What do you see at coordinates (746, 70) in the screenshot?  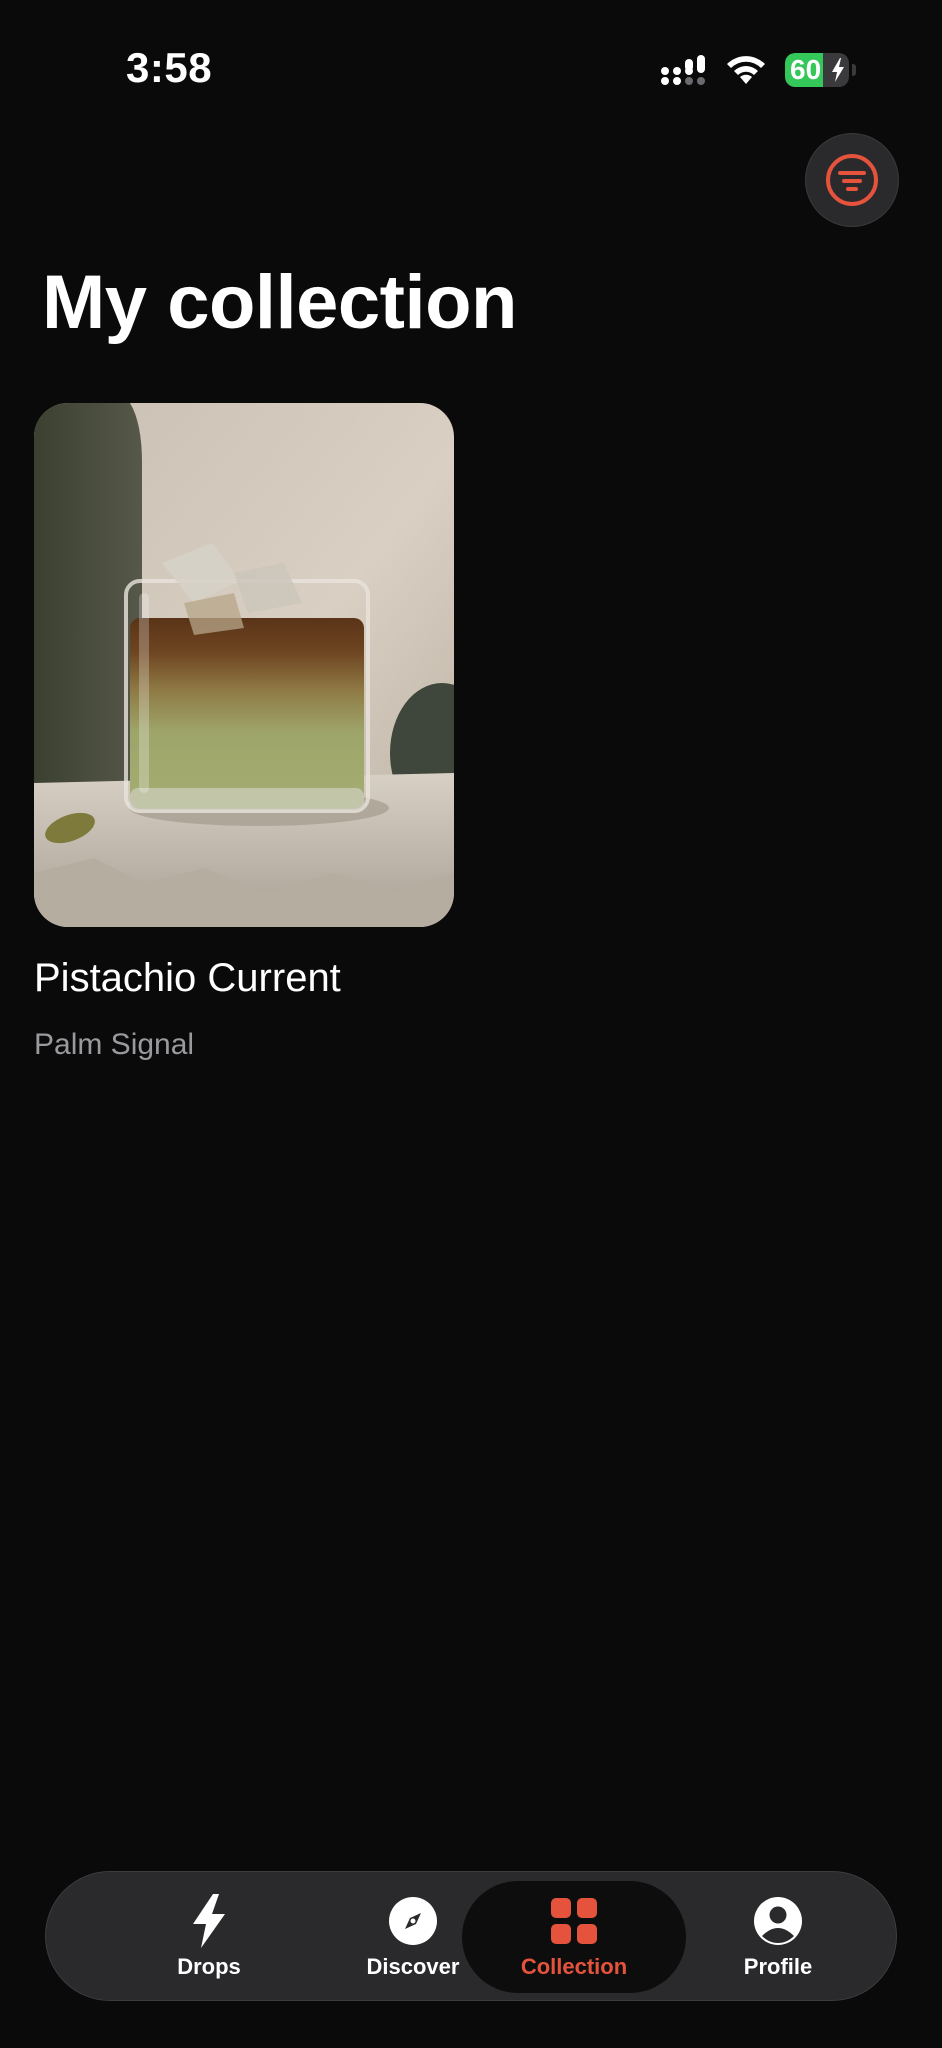 I see `wifi-icon` at bounding box center [746, 70].